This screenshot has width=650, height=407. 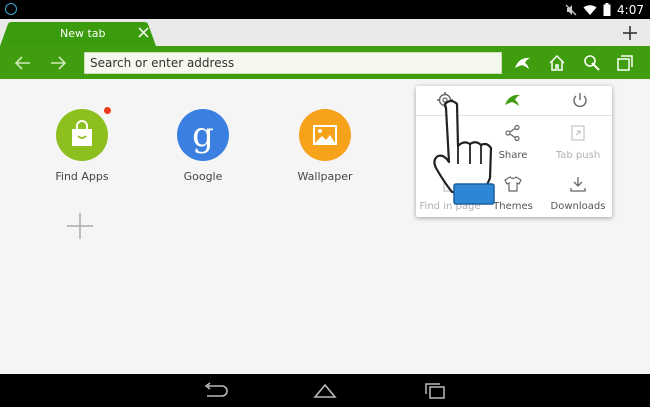 What do you see at coordinates (557, 63) in the screenshot?
I see `home-icon` at bounding box center [557, 63].